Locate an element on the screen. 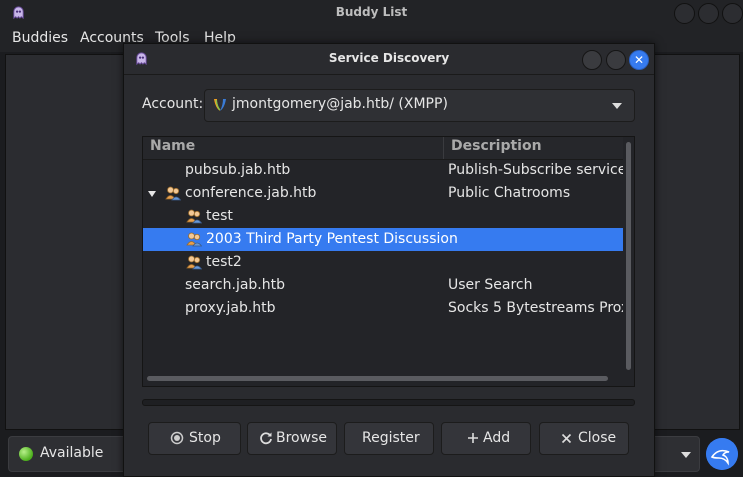  chatroom-name: test2 is located at coordinates (224, 262).